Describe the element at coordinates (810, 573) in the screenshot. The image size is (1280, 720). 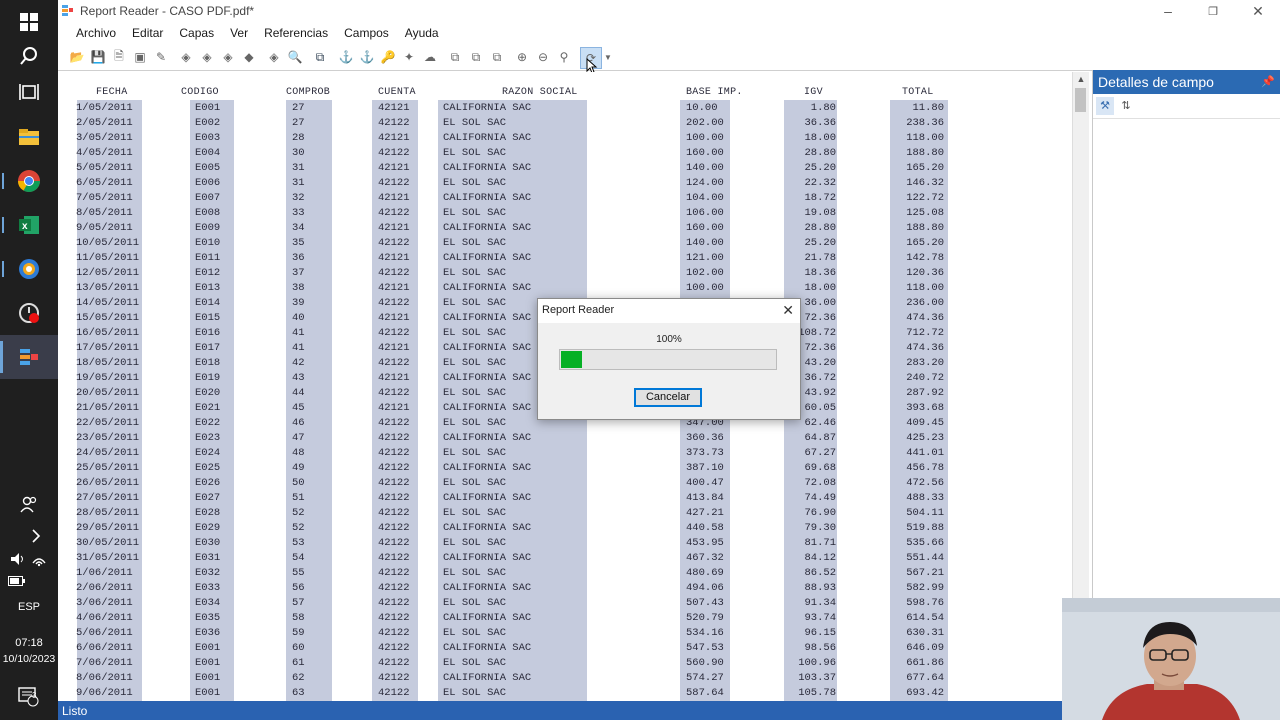
I see `cell-igv: 86.52` at that location.